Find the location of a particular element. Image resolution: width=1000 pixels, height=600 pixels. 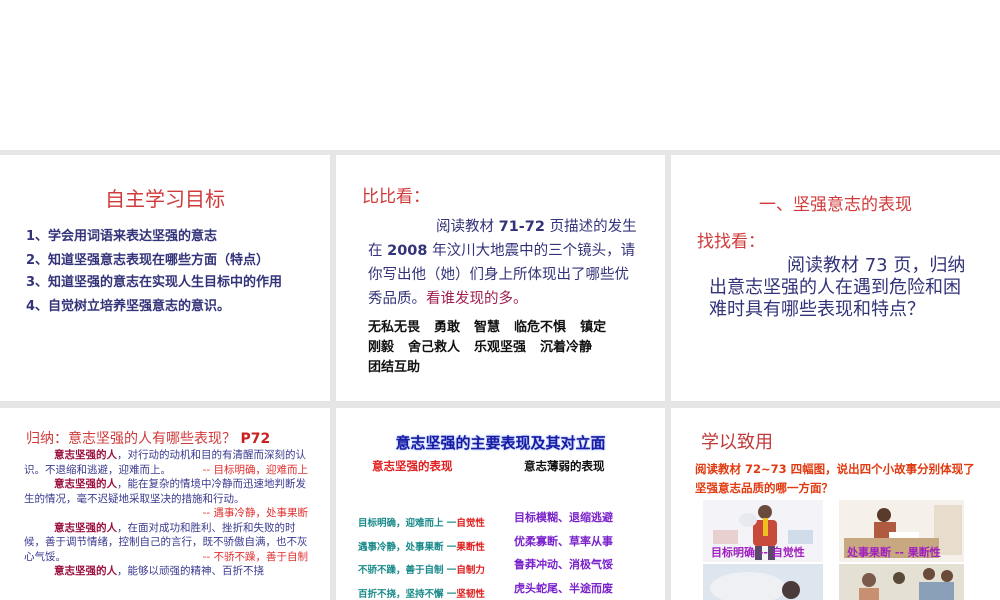

list-item: 不骄不躁，善于自制 一自制力 is located at coordinates (433, 571).